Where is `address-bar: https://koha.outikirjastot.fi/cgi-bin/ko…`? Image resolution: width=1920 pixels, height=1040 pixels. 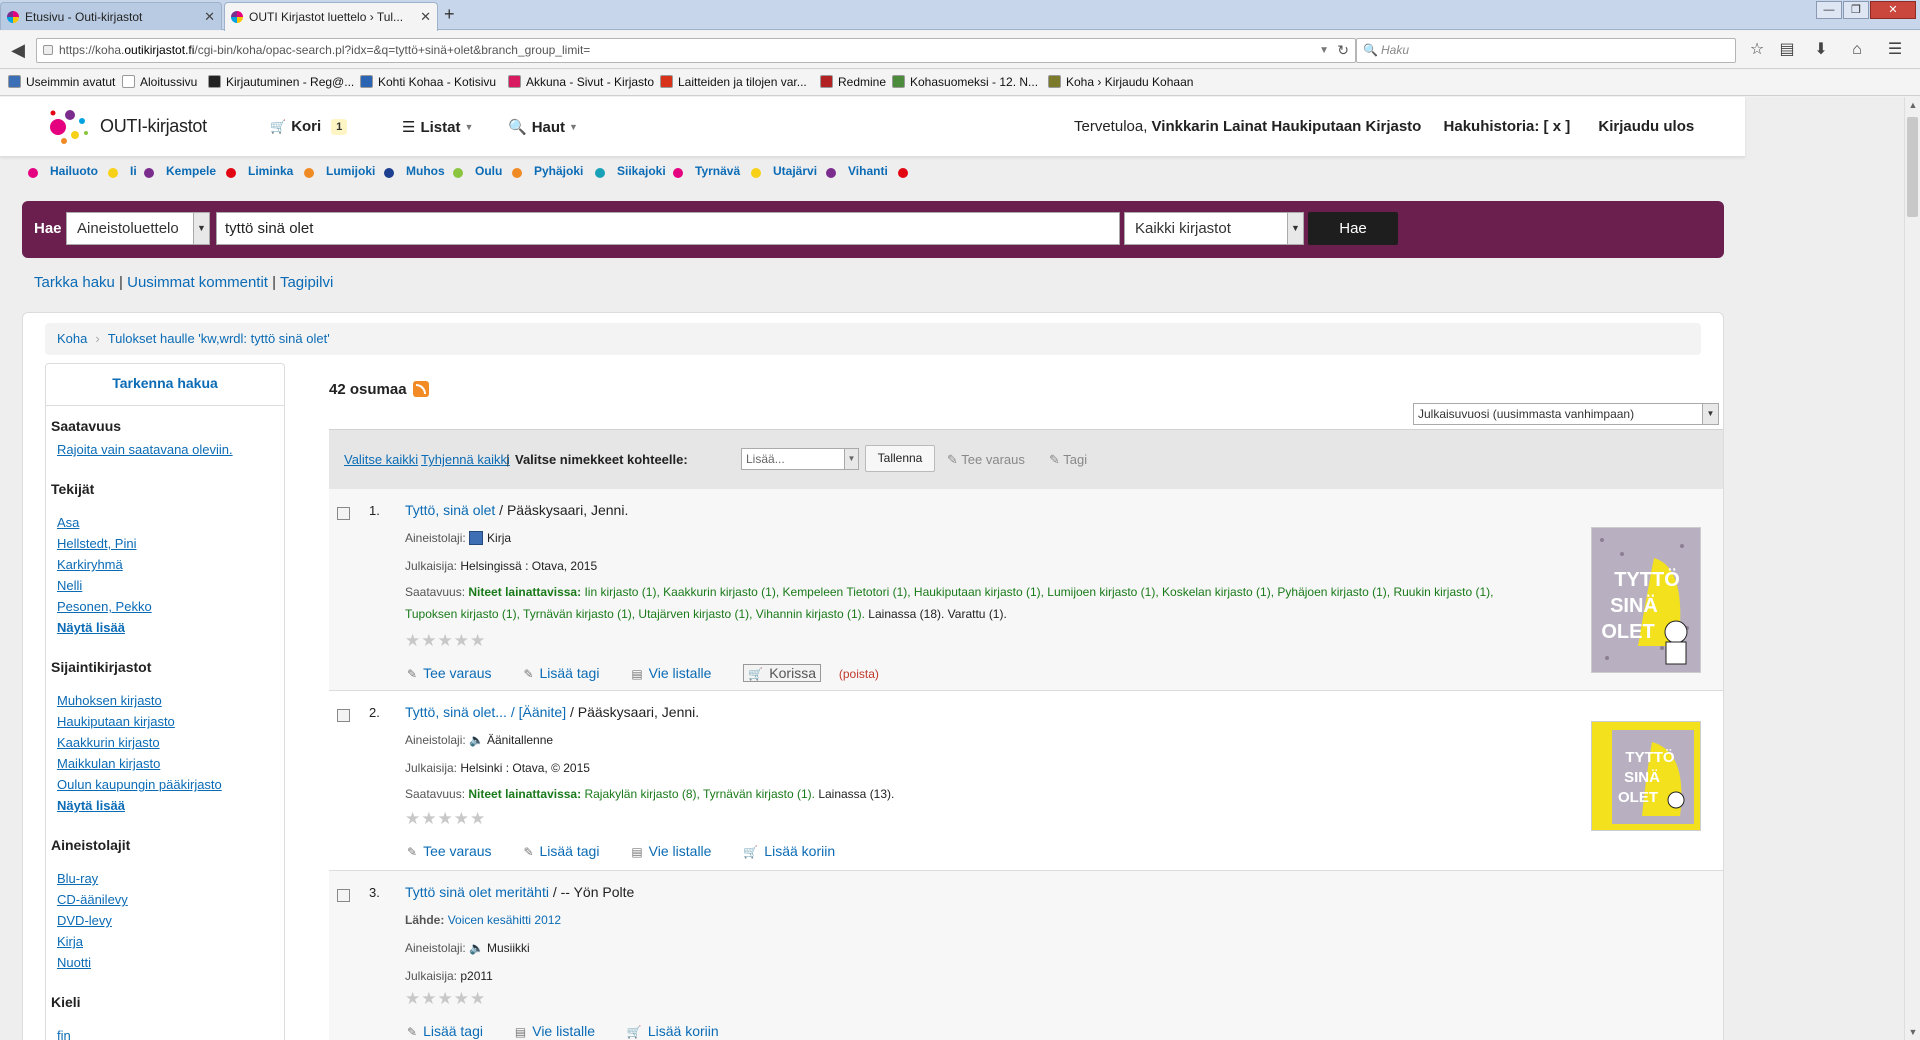
address-bar: https://koha.outikirjastot.fi/cgi-bin/ko… is located at coordinates (696, 50).